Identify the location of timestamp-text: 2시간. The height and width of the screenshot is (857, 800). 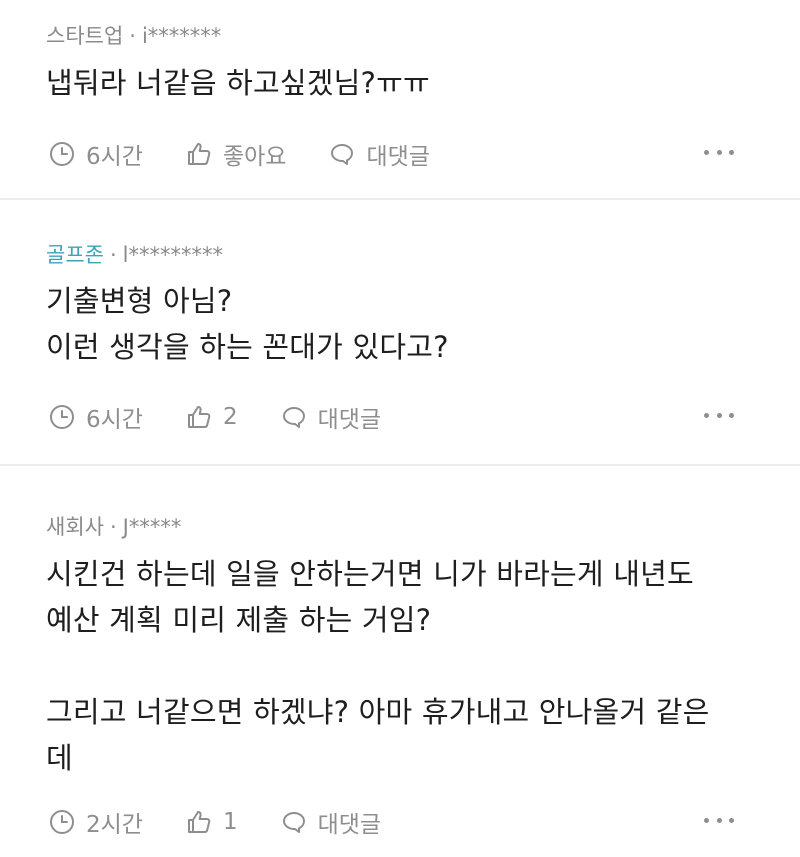
(114, 825).